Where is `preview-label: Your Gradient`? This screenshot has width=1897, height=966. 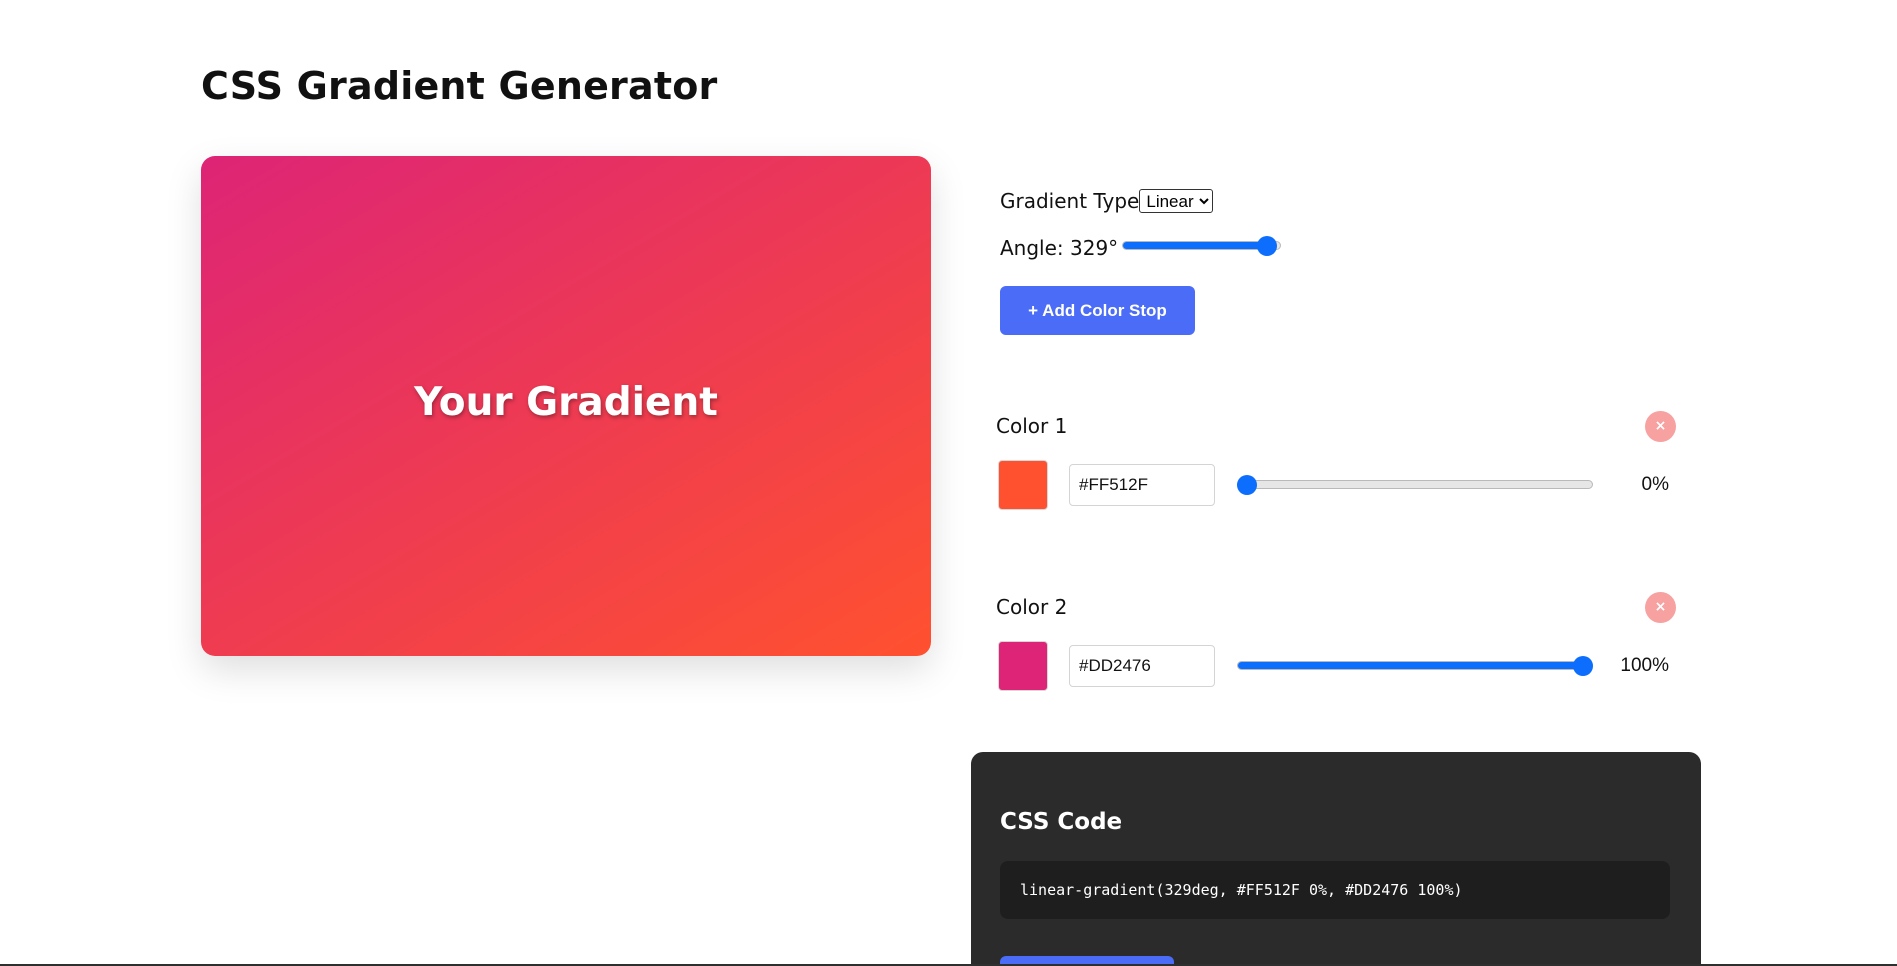
preview-label: Your Gradient is located at coordinates (566, 402).